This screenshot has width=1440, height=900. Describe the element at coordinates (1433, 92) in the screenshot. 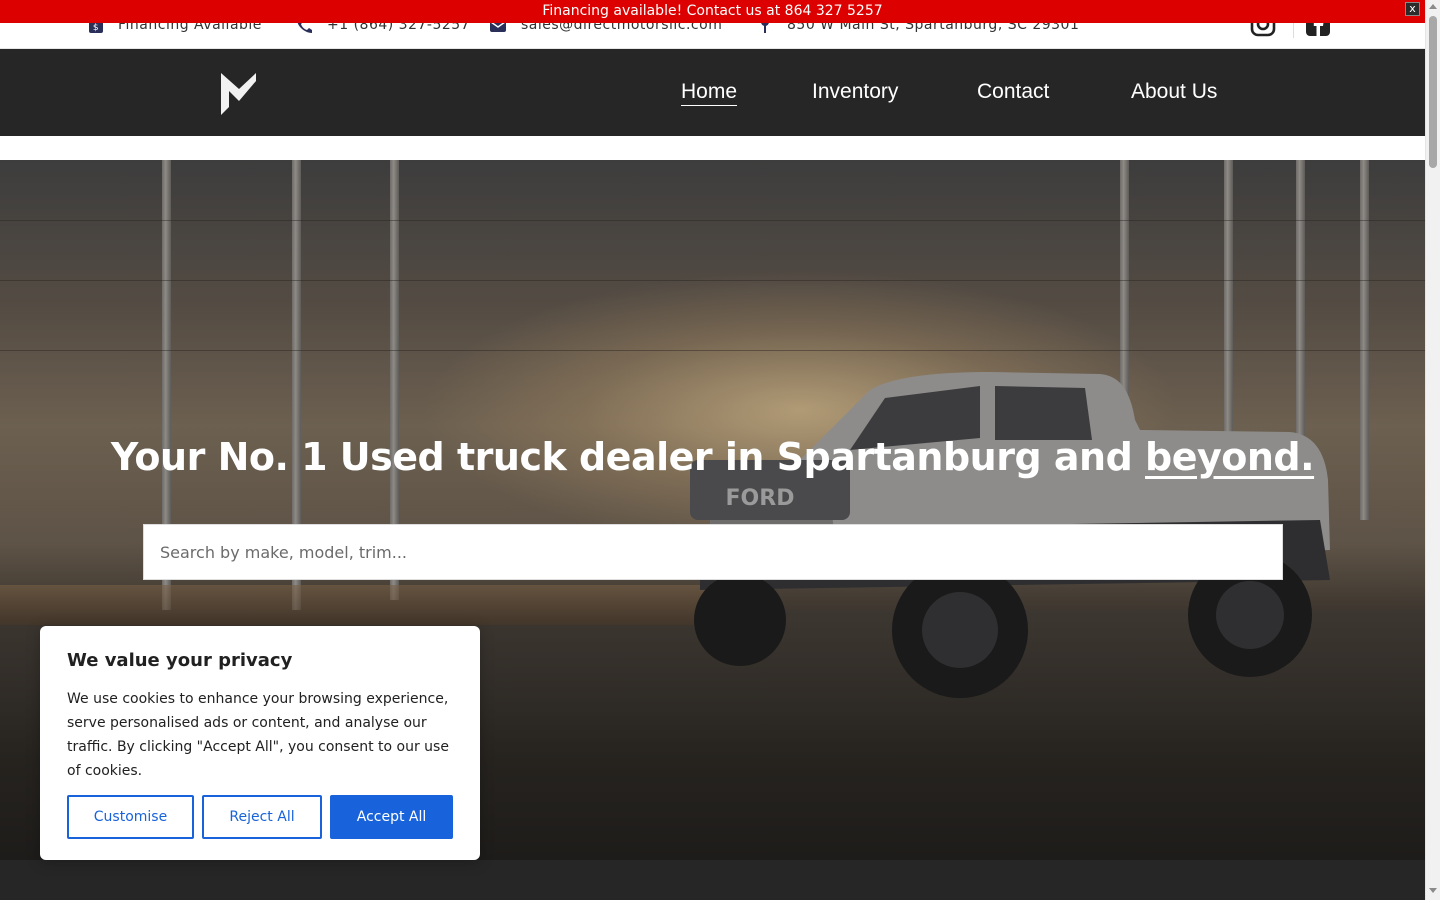

I see `scrollbar-thumb` at that location.